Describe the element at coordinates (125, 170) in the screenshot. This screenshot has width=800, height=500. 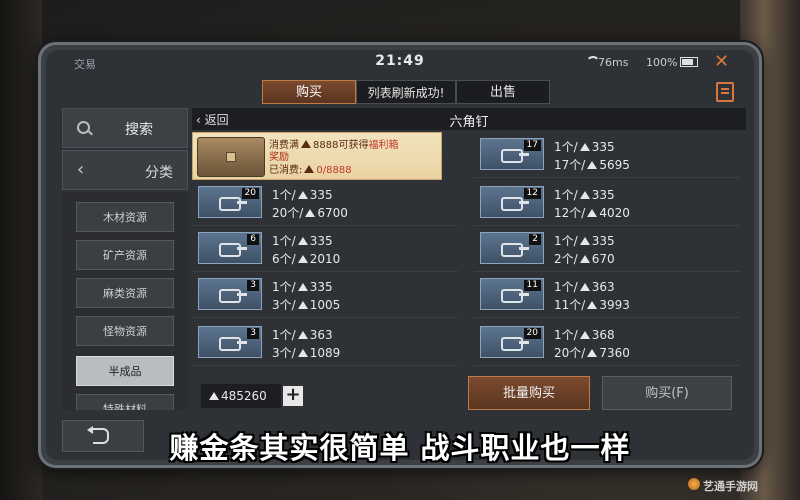
I see `sidebar-category: ‹ 分类` at that location.